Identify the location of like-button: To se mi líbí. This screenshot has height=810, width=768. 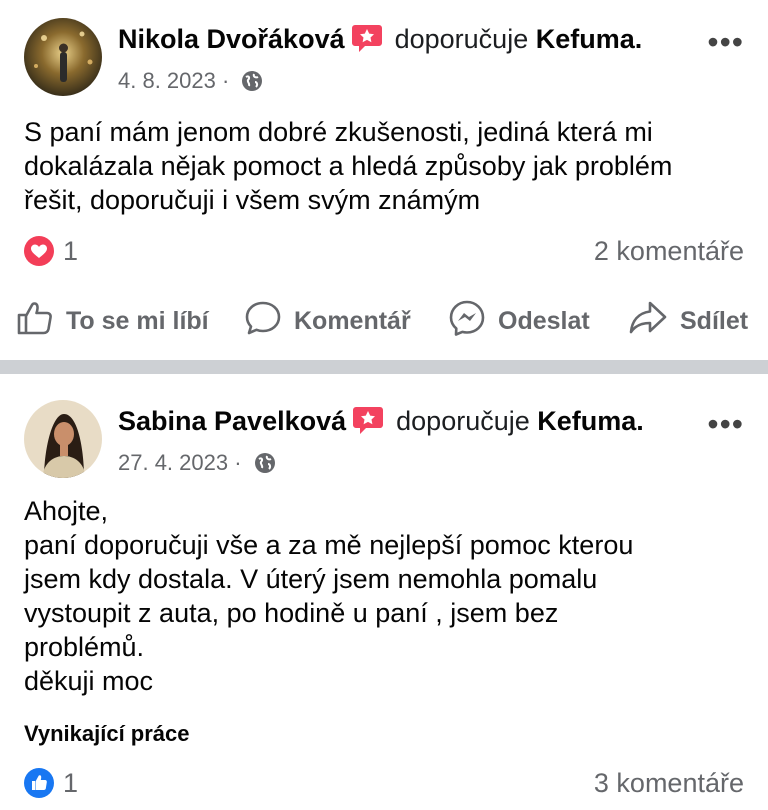
(112, 321).